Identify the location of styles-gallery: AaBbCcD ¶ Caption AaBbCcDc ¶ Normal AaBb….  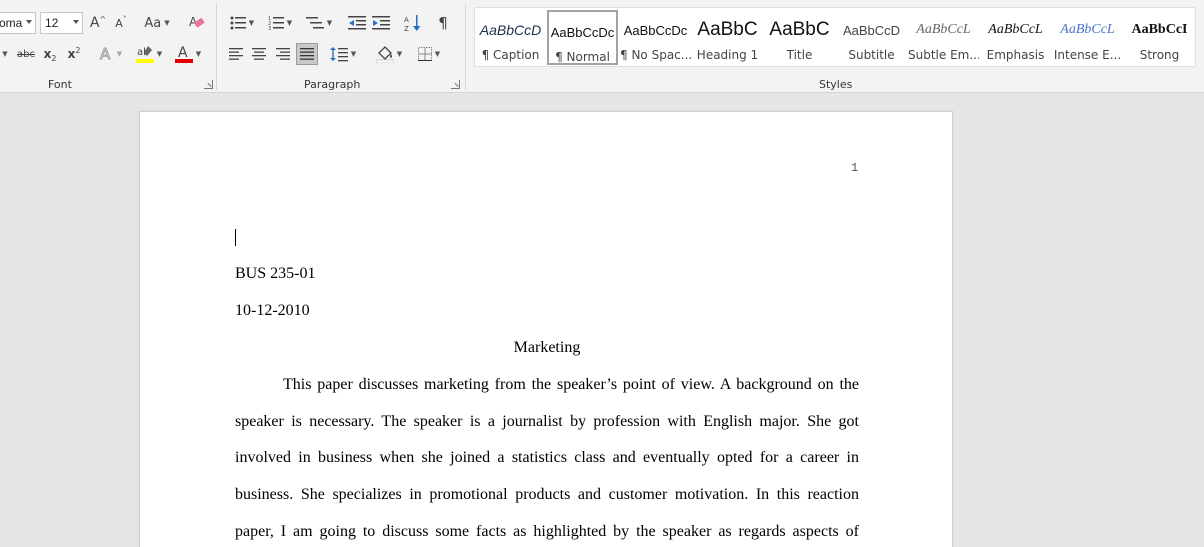
(835, 37).